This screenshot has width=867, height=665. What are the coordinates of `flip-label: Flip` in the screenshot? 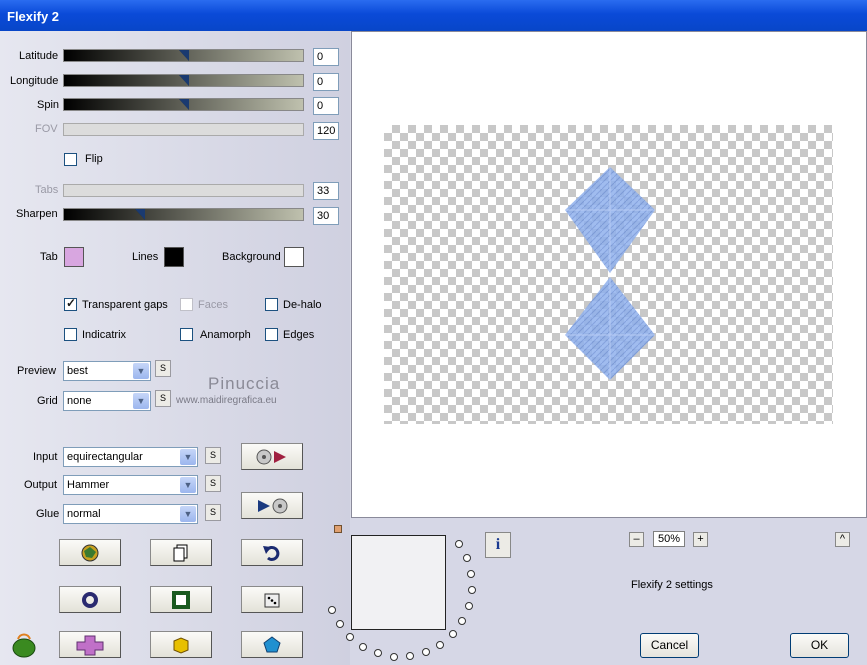 It's located at (94, 159).